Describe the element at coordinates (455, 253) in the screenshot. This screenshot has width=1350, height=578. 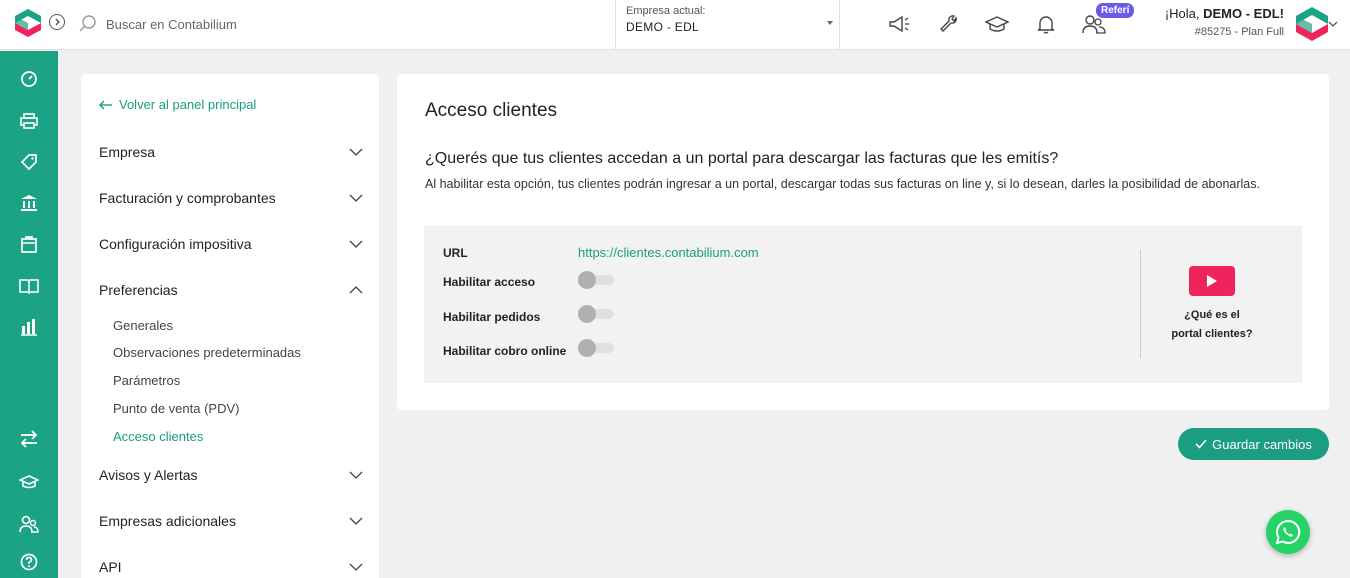
I see `url-label: URL` at that location.